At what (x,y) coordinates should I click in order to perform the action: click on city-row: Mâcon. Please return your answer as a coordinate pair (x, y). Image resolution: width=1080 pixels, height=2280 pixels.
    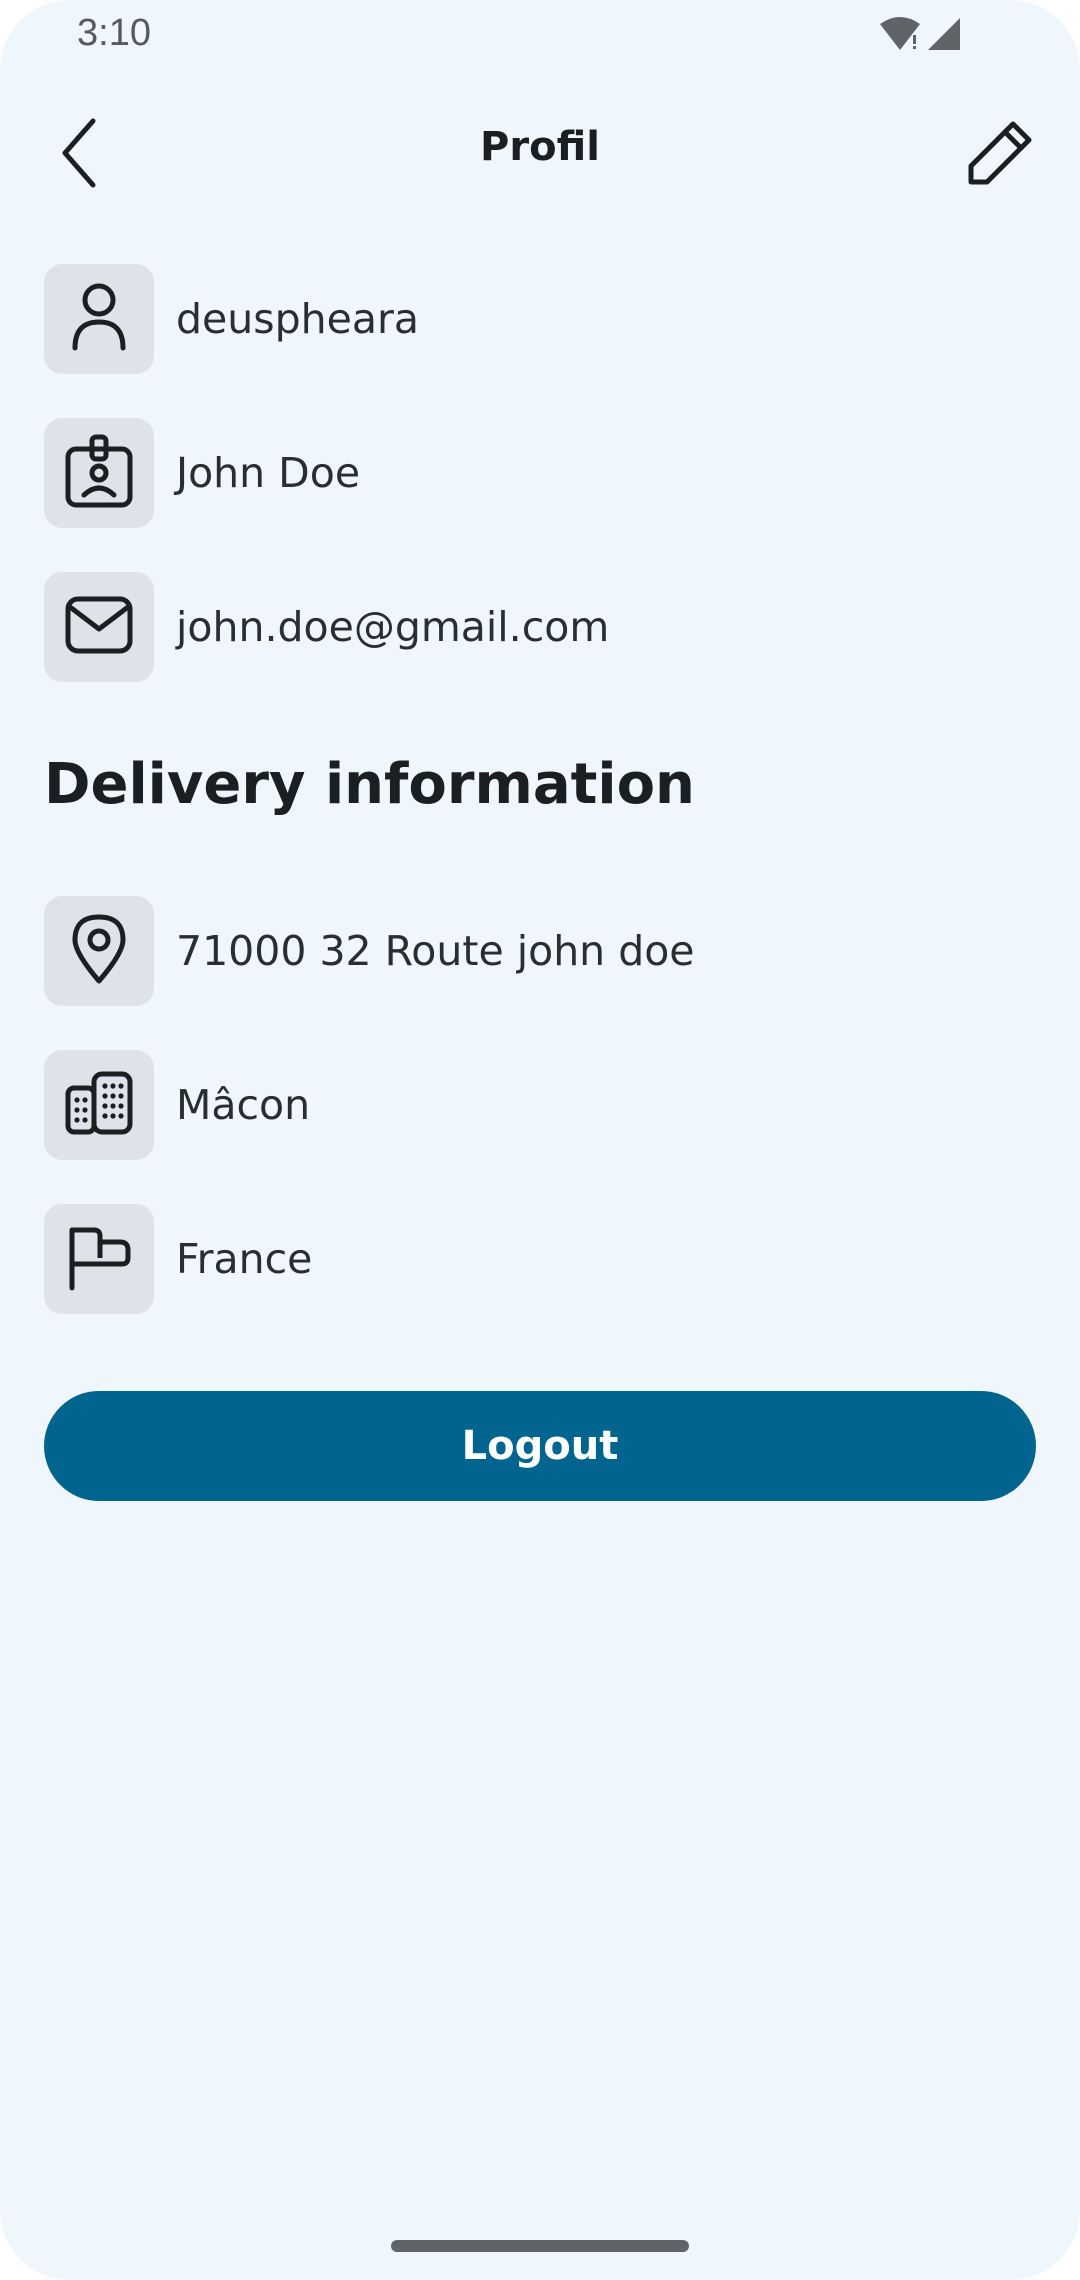
    Looking at the image, I should click on (177, 1105).